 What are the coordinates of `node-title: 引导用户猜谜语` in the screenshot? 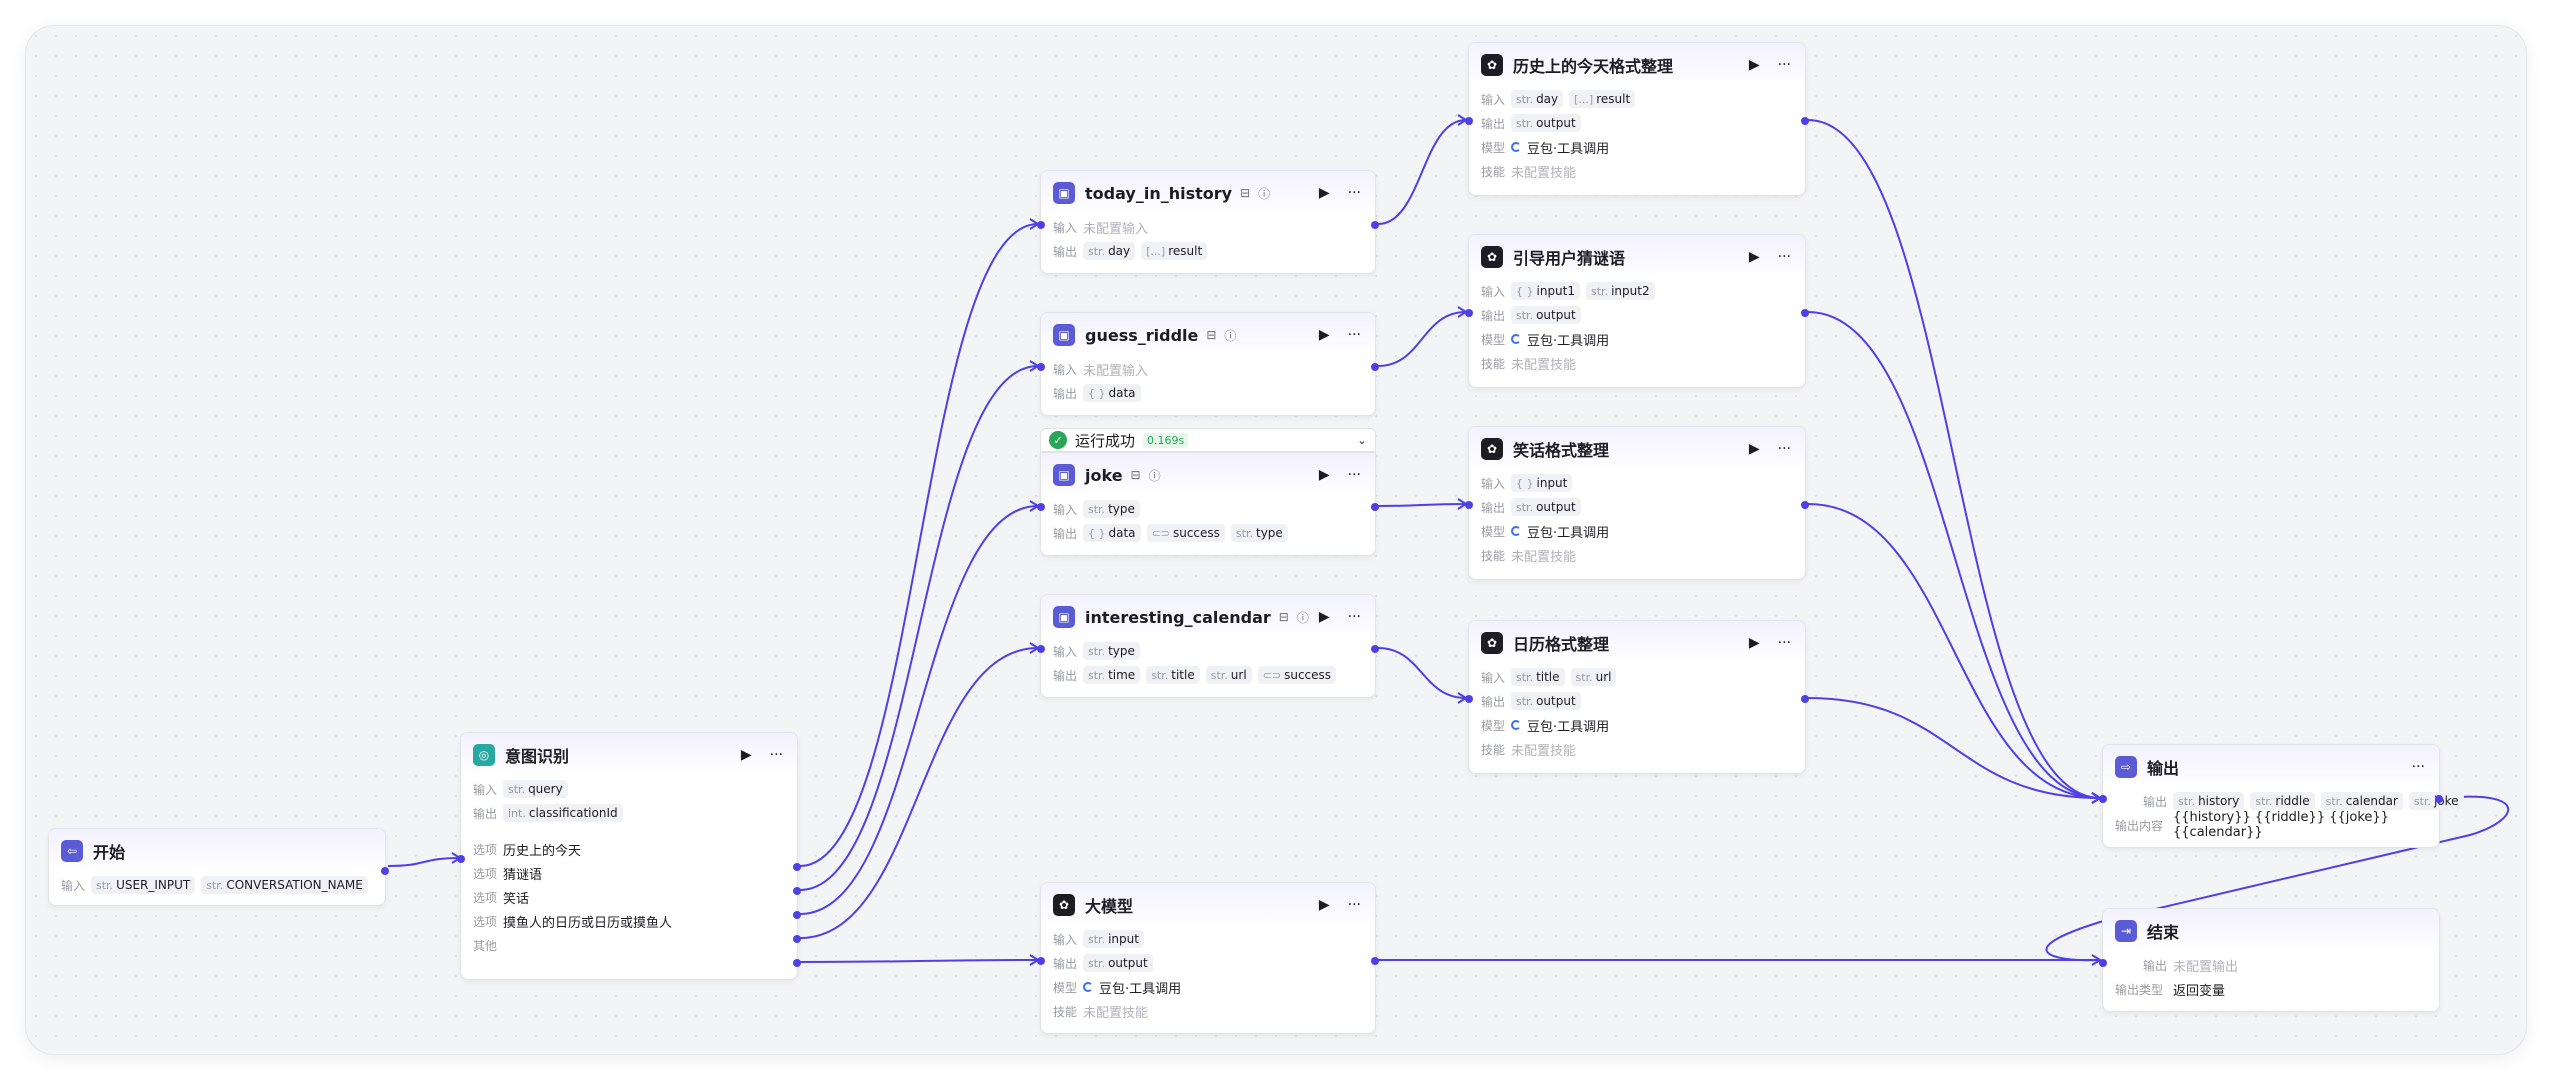 It's located at (1569, 258).